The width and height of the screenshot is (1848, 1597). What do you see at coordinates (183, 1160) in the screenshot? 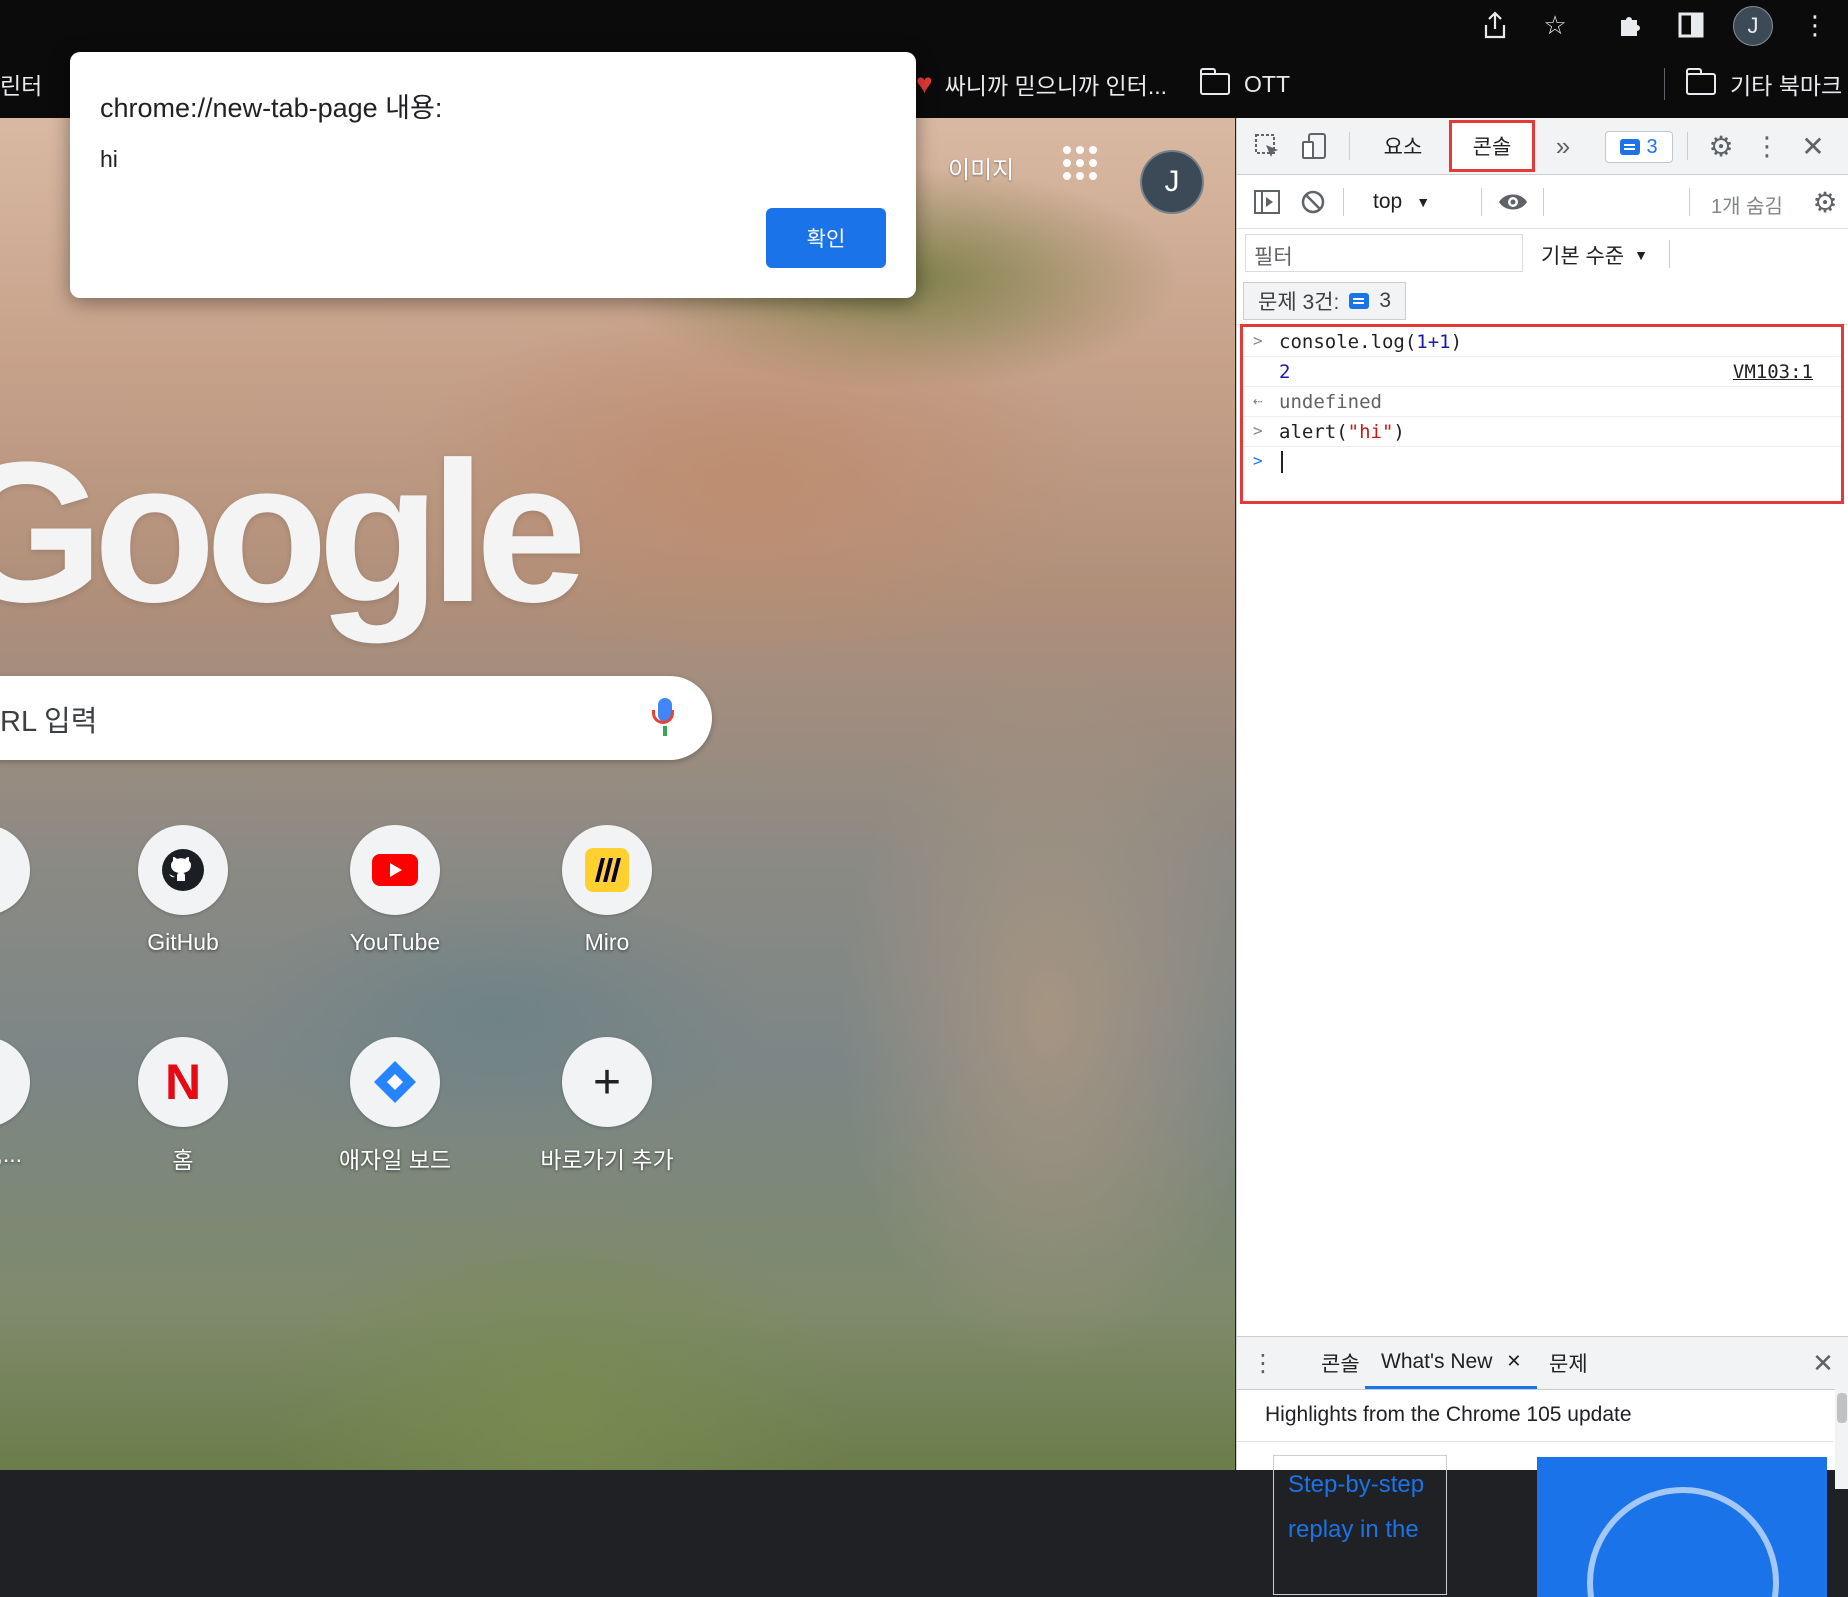
I see `shortcut-label: 홈` at bounding box center [183, 1160].